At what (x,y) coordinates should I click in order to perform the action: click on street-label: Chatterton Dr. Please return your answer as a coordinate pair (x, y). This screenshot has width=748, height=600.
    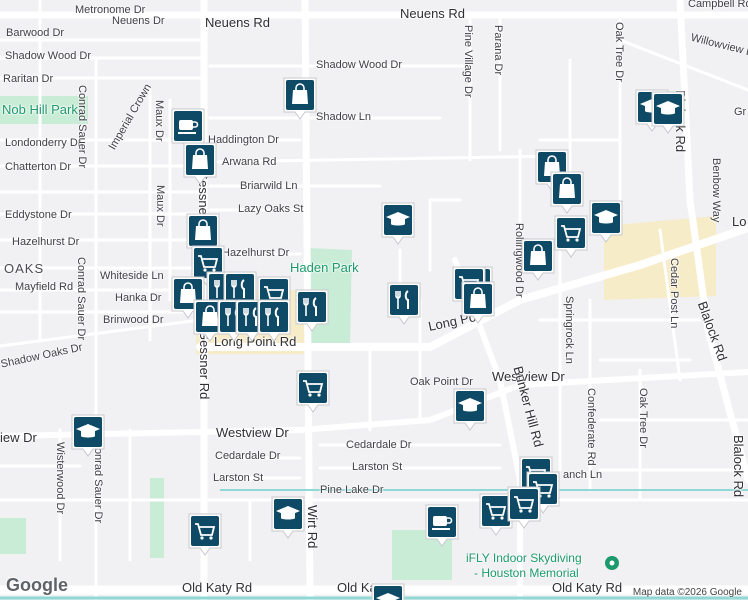
    Looking at the image, I should click on (38, 167).